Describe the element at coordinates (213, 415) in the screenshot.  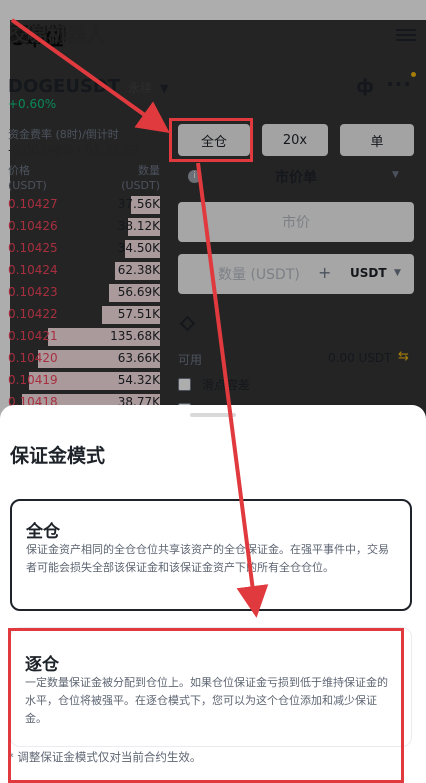
I see `sheet-drag-handle` at that location.